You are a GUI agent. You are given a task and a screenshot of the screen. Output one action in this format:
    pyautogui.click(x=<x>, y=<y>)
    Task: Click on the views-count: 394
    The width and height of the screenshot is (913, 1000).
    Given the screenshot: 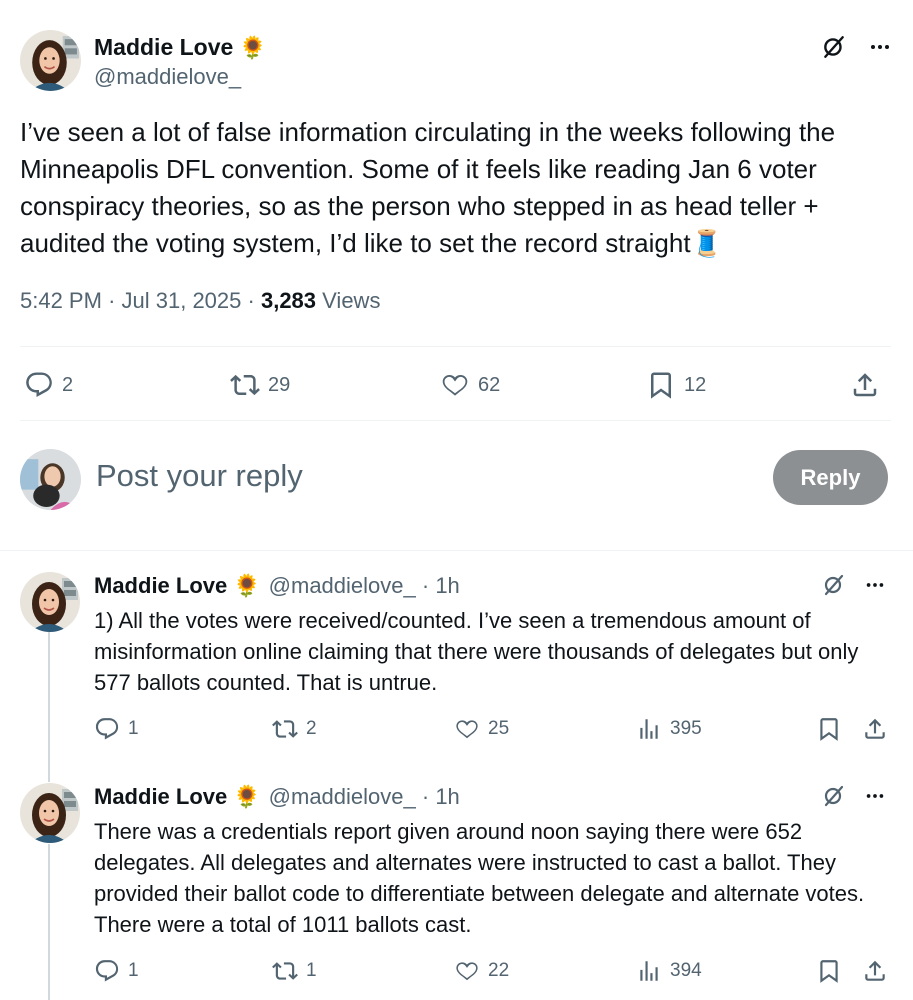 What is the action you would take?
    pyautogui.click(x=686, y=970)
    